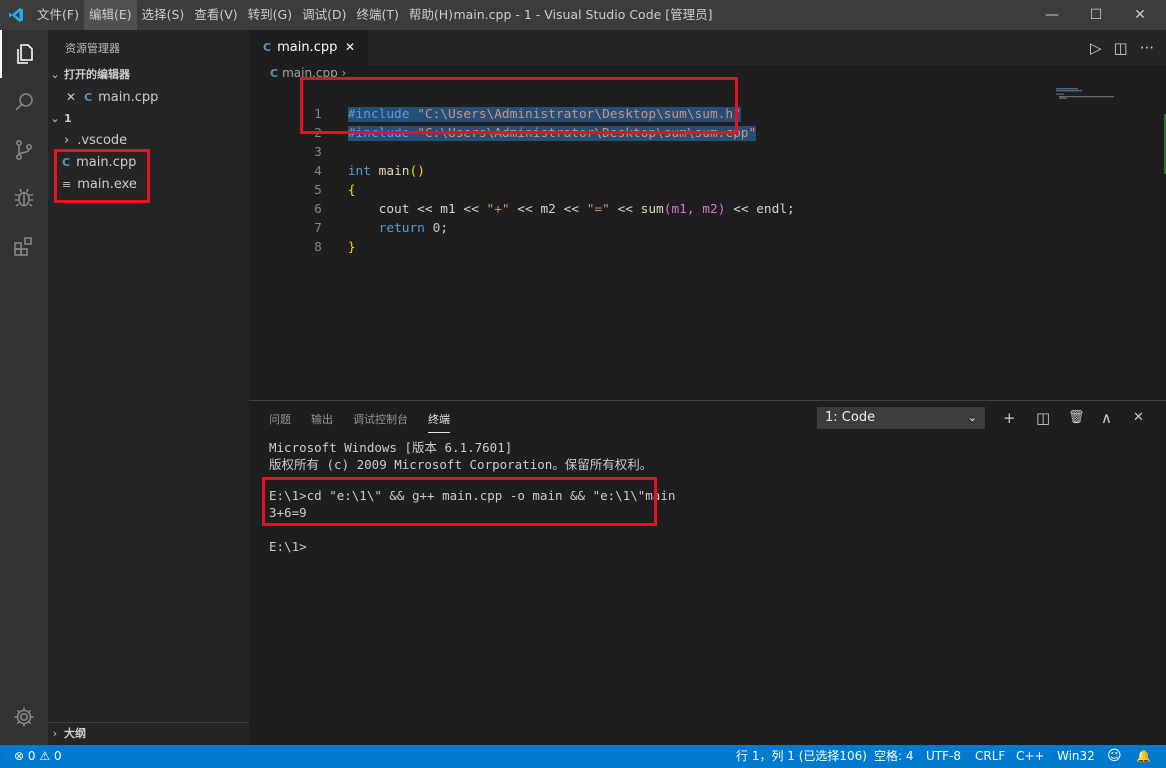  What do you see at coordinates (1163, 242) in the screenshot?
I see `overview-ruler` at bounding box center [1163, 242].